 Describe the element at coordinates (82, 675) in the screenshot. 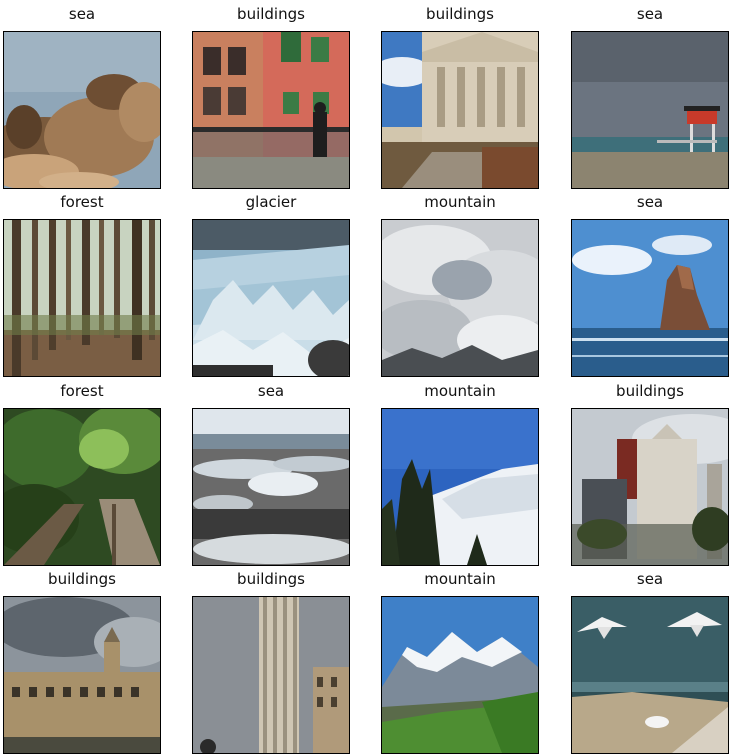

I see `buildings-mansion-photo` at that location.